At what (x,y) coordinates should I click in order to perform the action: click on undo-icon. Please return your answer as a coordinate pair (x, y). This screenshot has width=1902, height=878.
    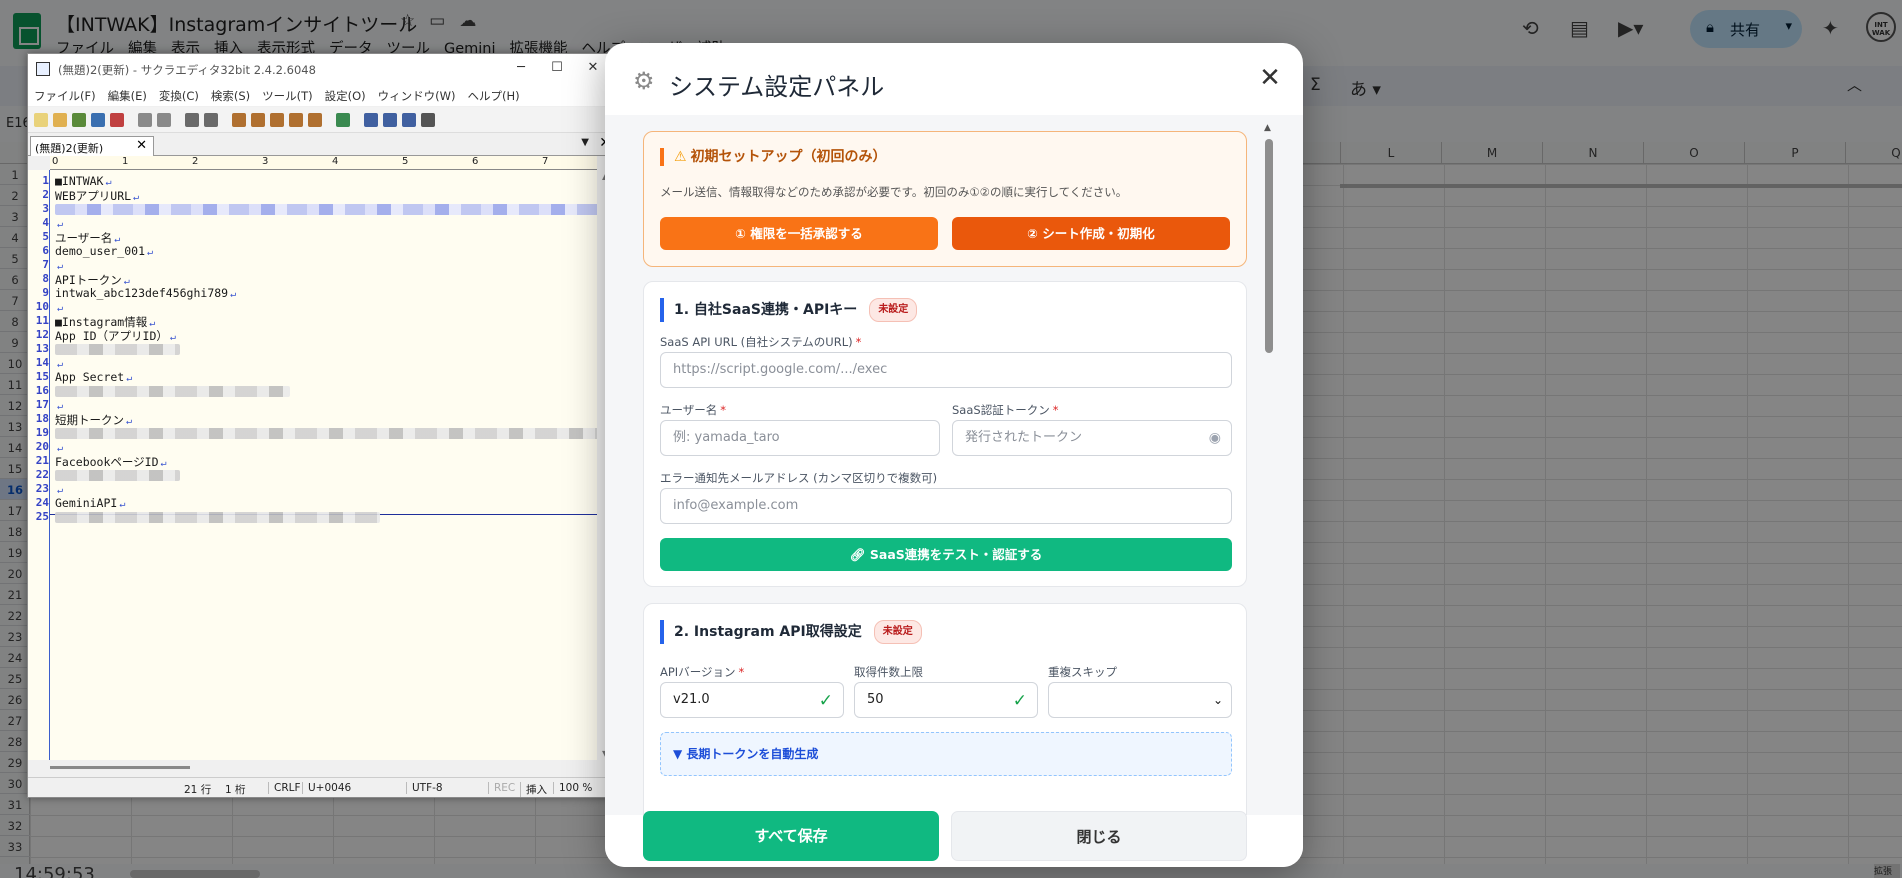
    Looking at the image, I should click on (145, 120).